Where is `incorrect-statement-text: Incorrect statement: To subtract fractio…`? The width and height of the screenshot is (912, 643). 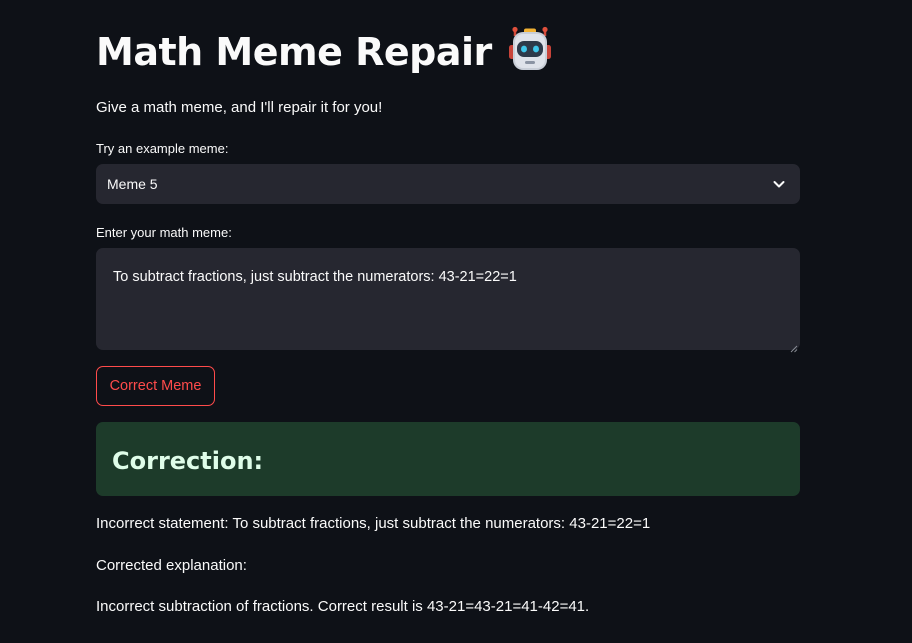
incorrect-statement-text: Incorrect statement: To subtract fractio… is located at coordinates (373, 523).